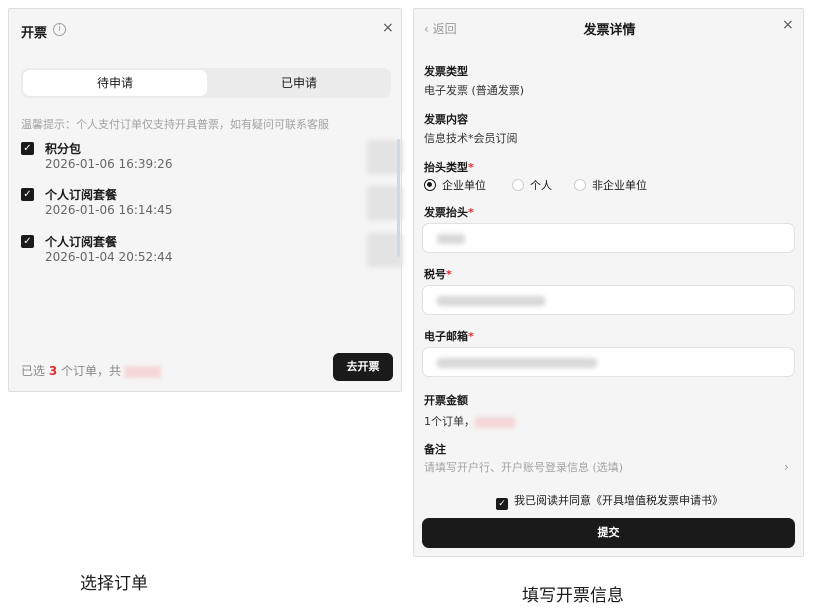 This screenshot has height=612, width=814. I want to click on amount-label: 开票金额, so click(446, 400).